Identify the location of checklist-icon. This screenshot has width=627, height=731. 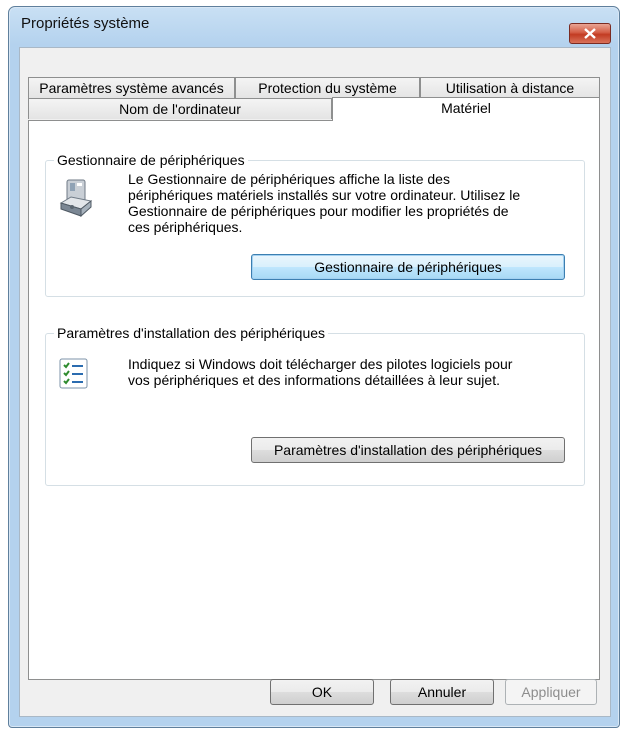
(73, 373).